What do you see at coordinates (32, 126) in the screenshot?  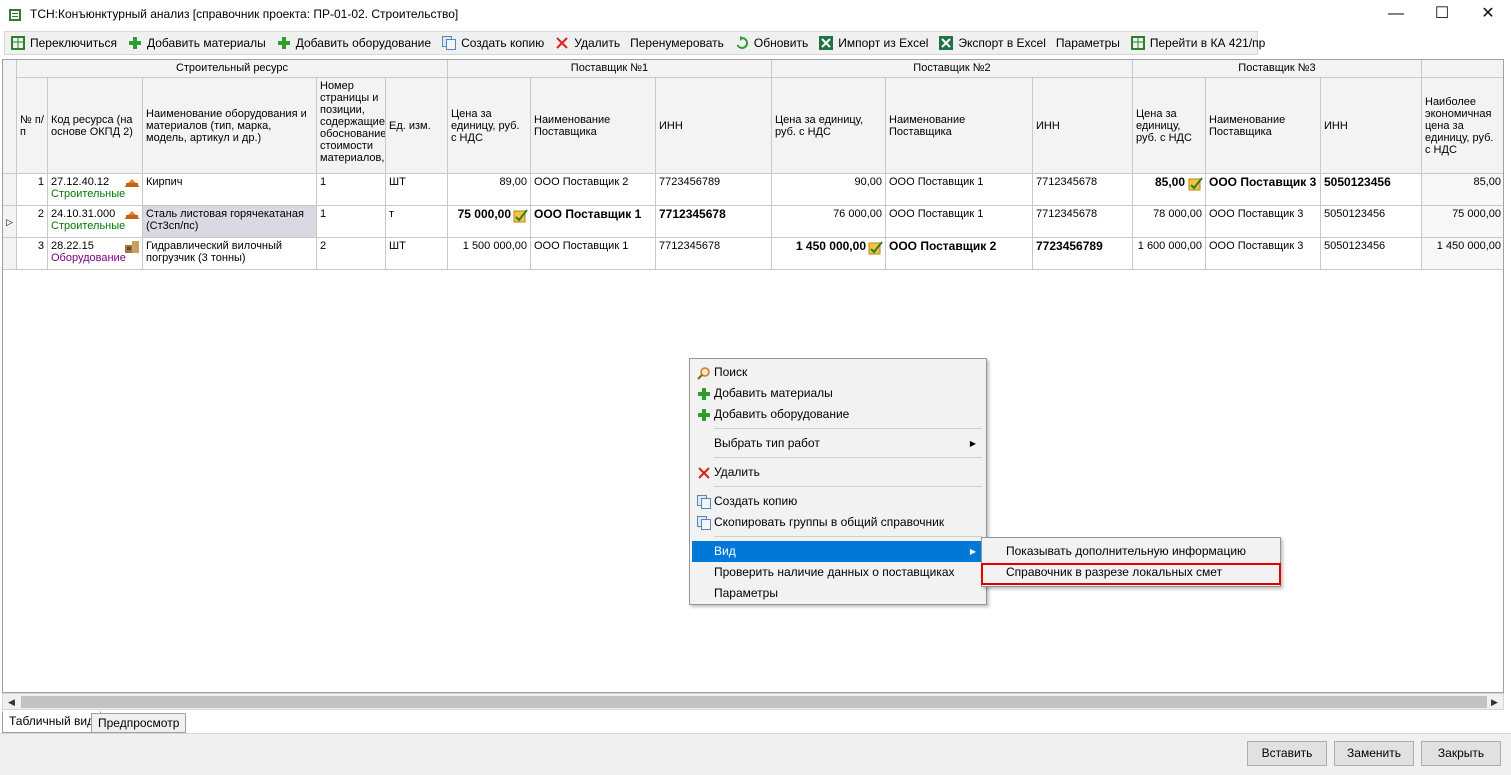 I see `col-num-header: № п/п` at bounding box center [32, 126].